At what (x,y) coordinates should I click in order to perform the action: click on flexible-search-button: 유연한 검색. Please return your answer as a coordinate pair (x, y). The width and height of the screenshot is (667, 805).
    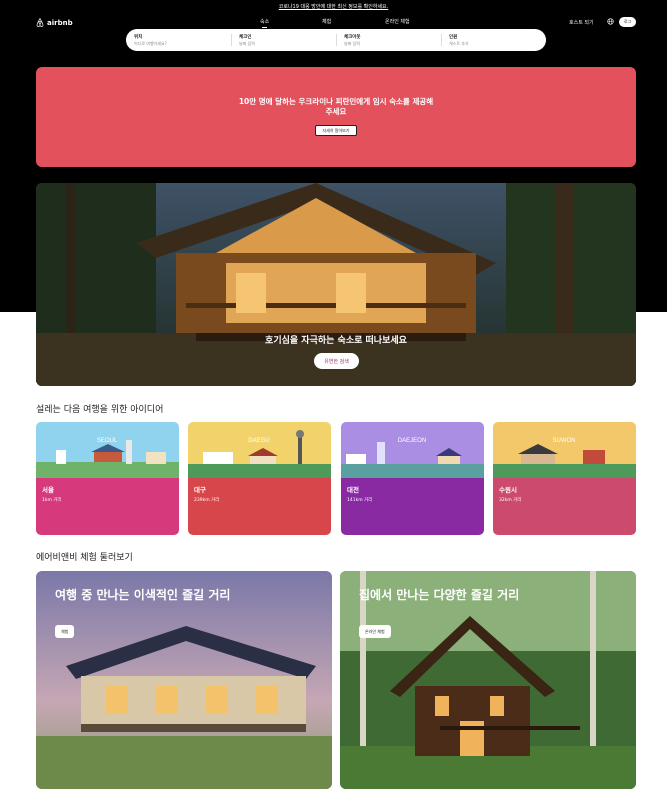
    Looking at the image, I should click on (336, 361).